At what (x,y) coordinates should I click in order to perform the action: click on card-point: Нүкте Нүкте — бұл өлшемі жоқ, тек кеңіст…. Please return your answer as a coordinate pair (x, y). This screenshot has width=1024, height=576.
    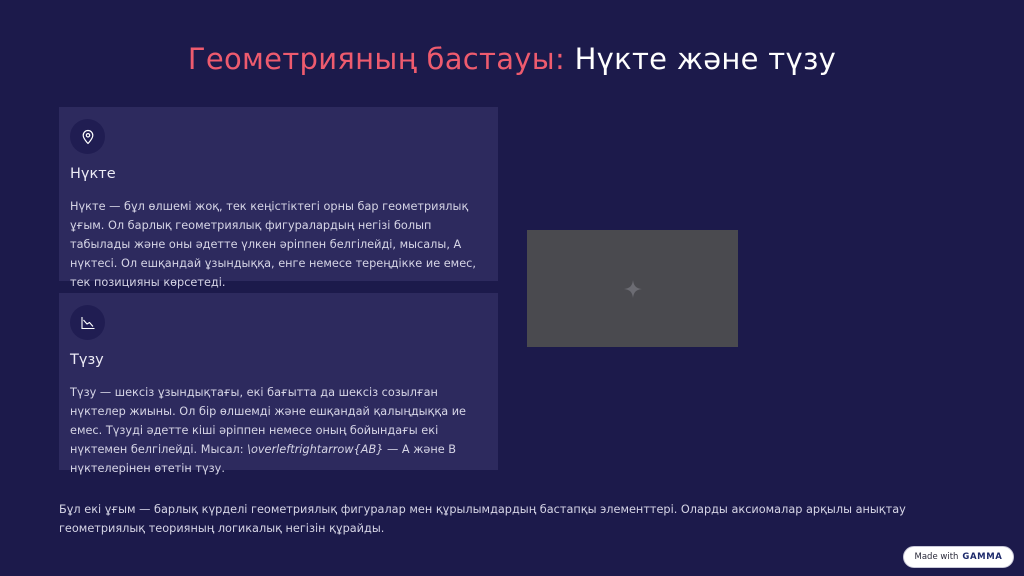
    Looking at the image, I should click on (278, 198).